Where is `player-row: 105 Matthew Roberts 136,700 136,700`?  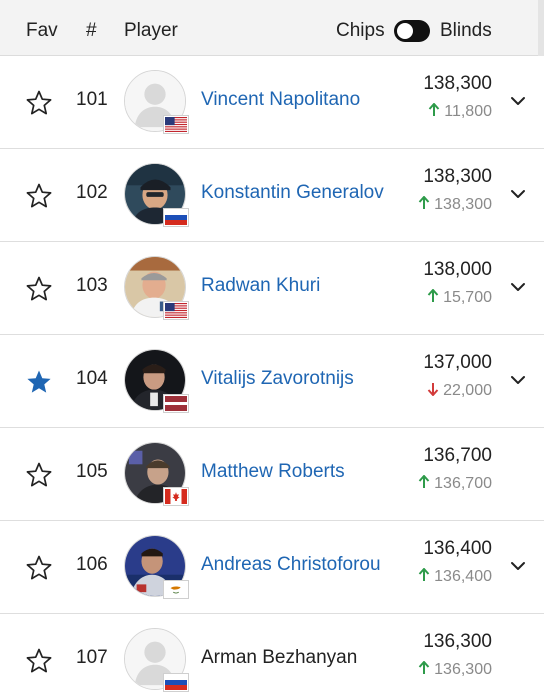
player-row: 105 Matthew Roberts 136,700 136,700 is located at coordinates (272, 474).